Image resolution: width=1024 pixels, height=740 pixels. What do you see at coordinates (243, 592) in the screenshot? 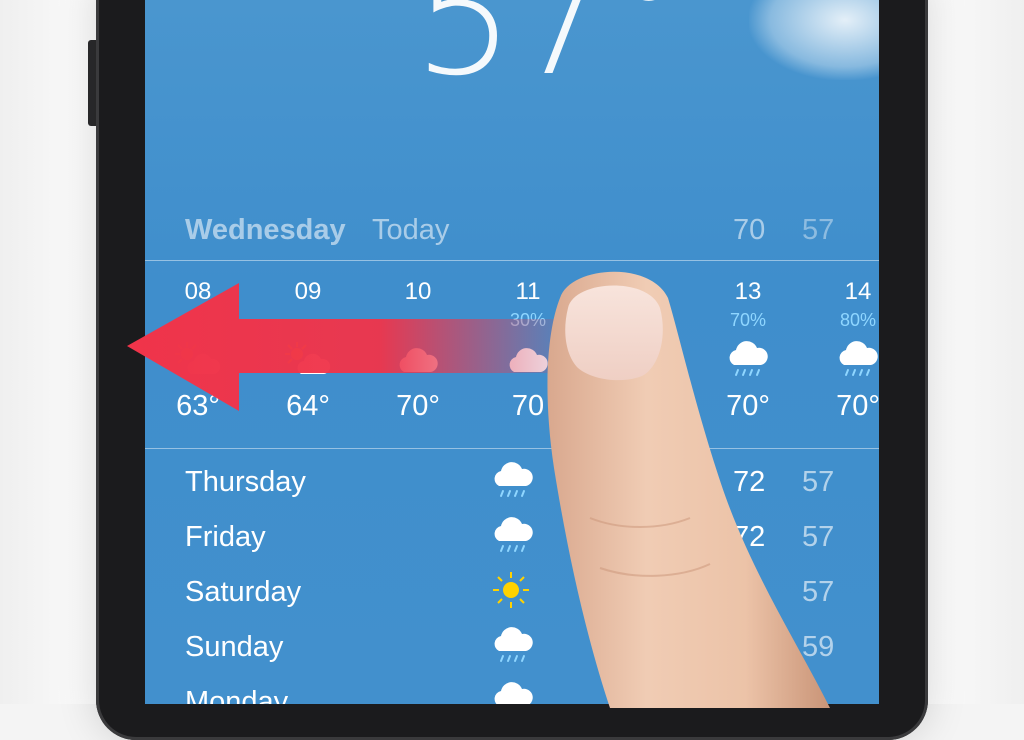
I see `day-name: Saturday` at bounding box center [243, 592].